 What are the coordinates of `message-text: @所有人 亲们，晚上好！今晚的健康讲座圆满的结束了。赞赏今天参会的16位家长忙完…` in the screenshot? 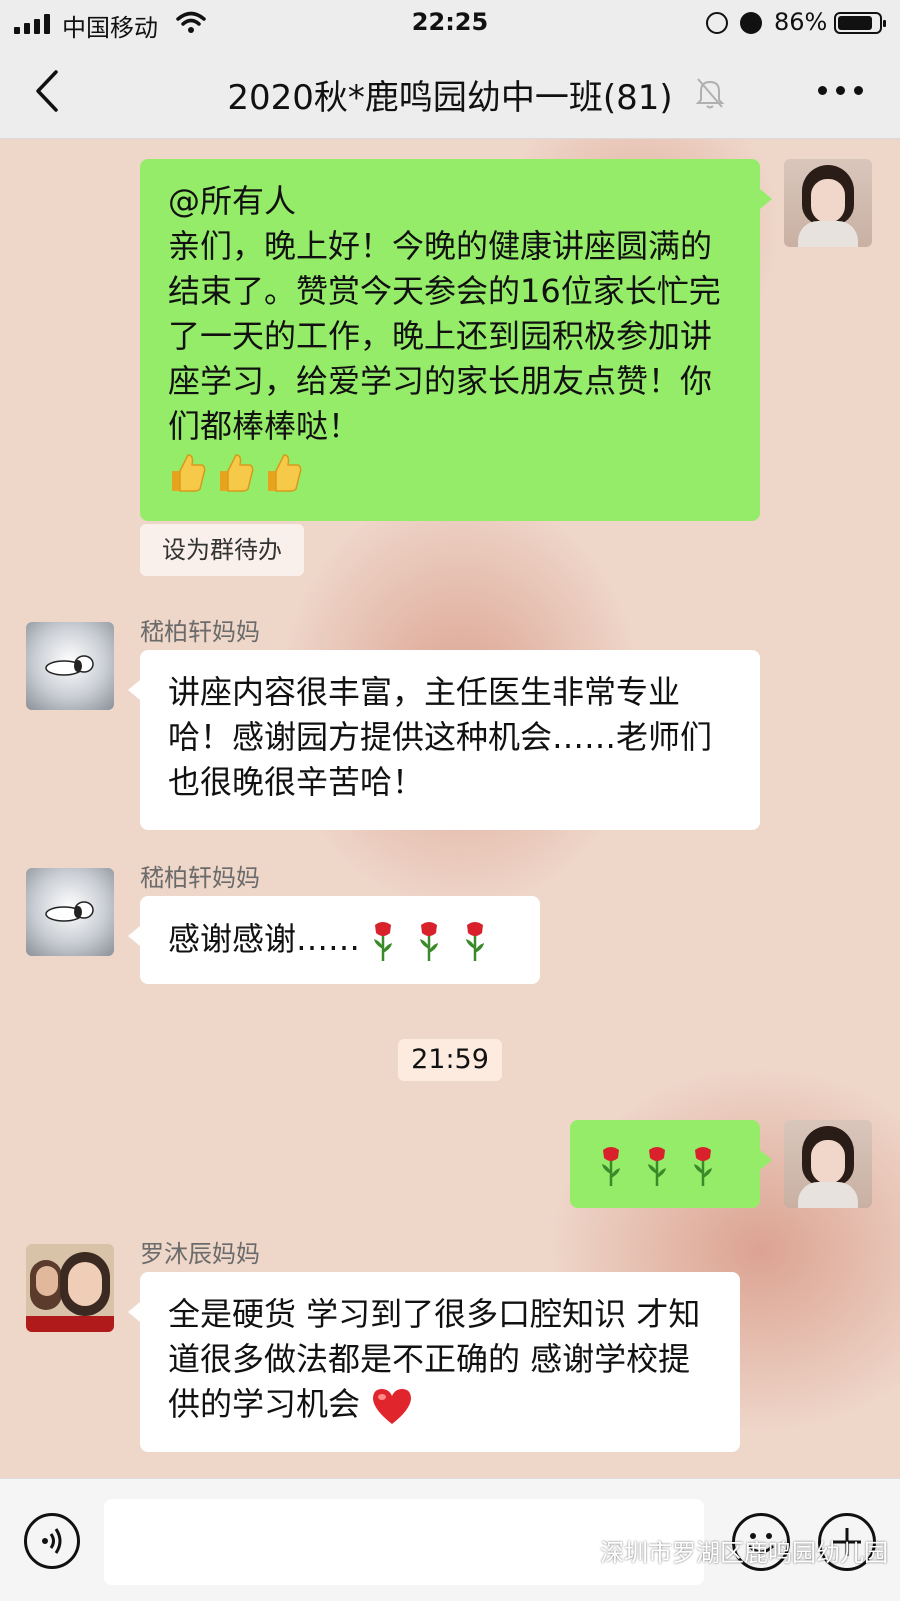 It's located at (444, 313).